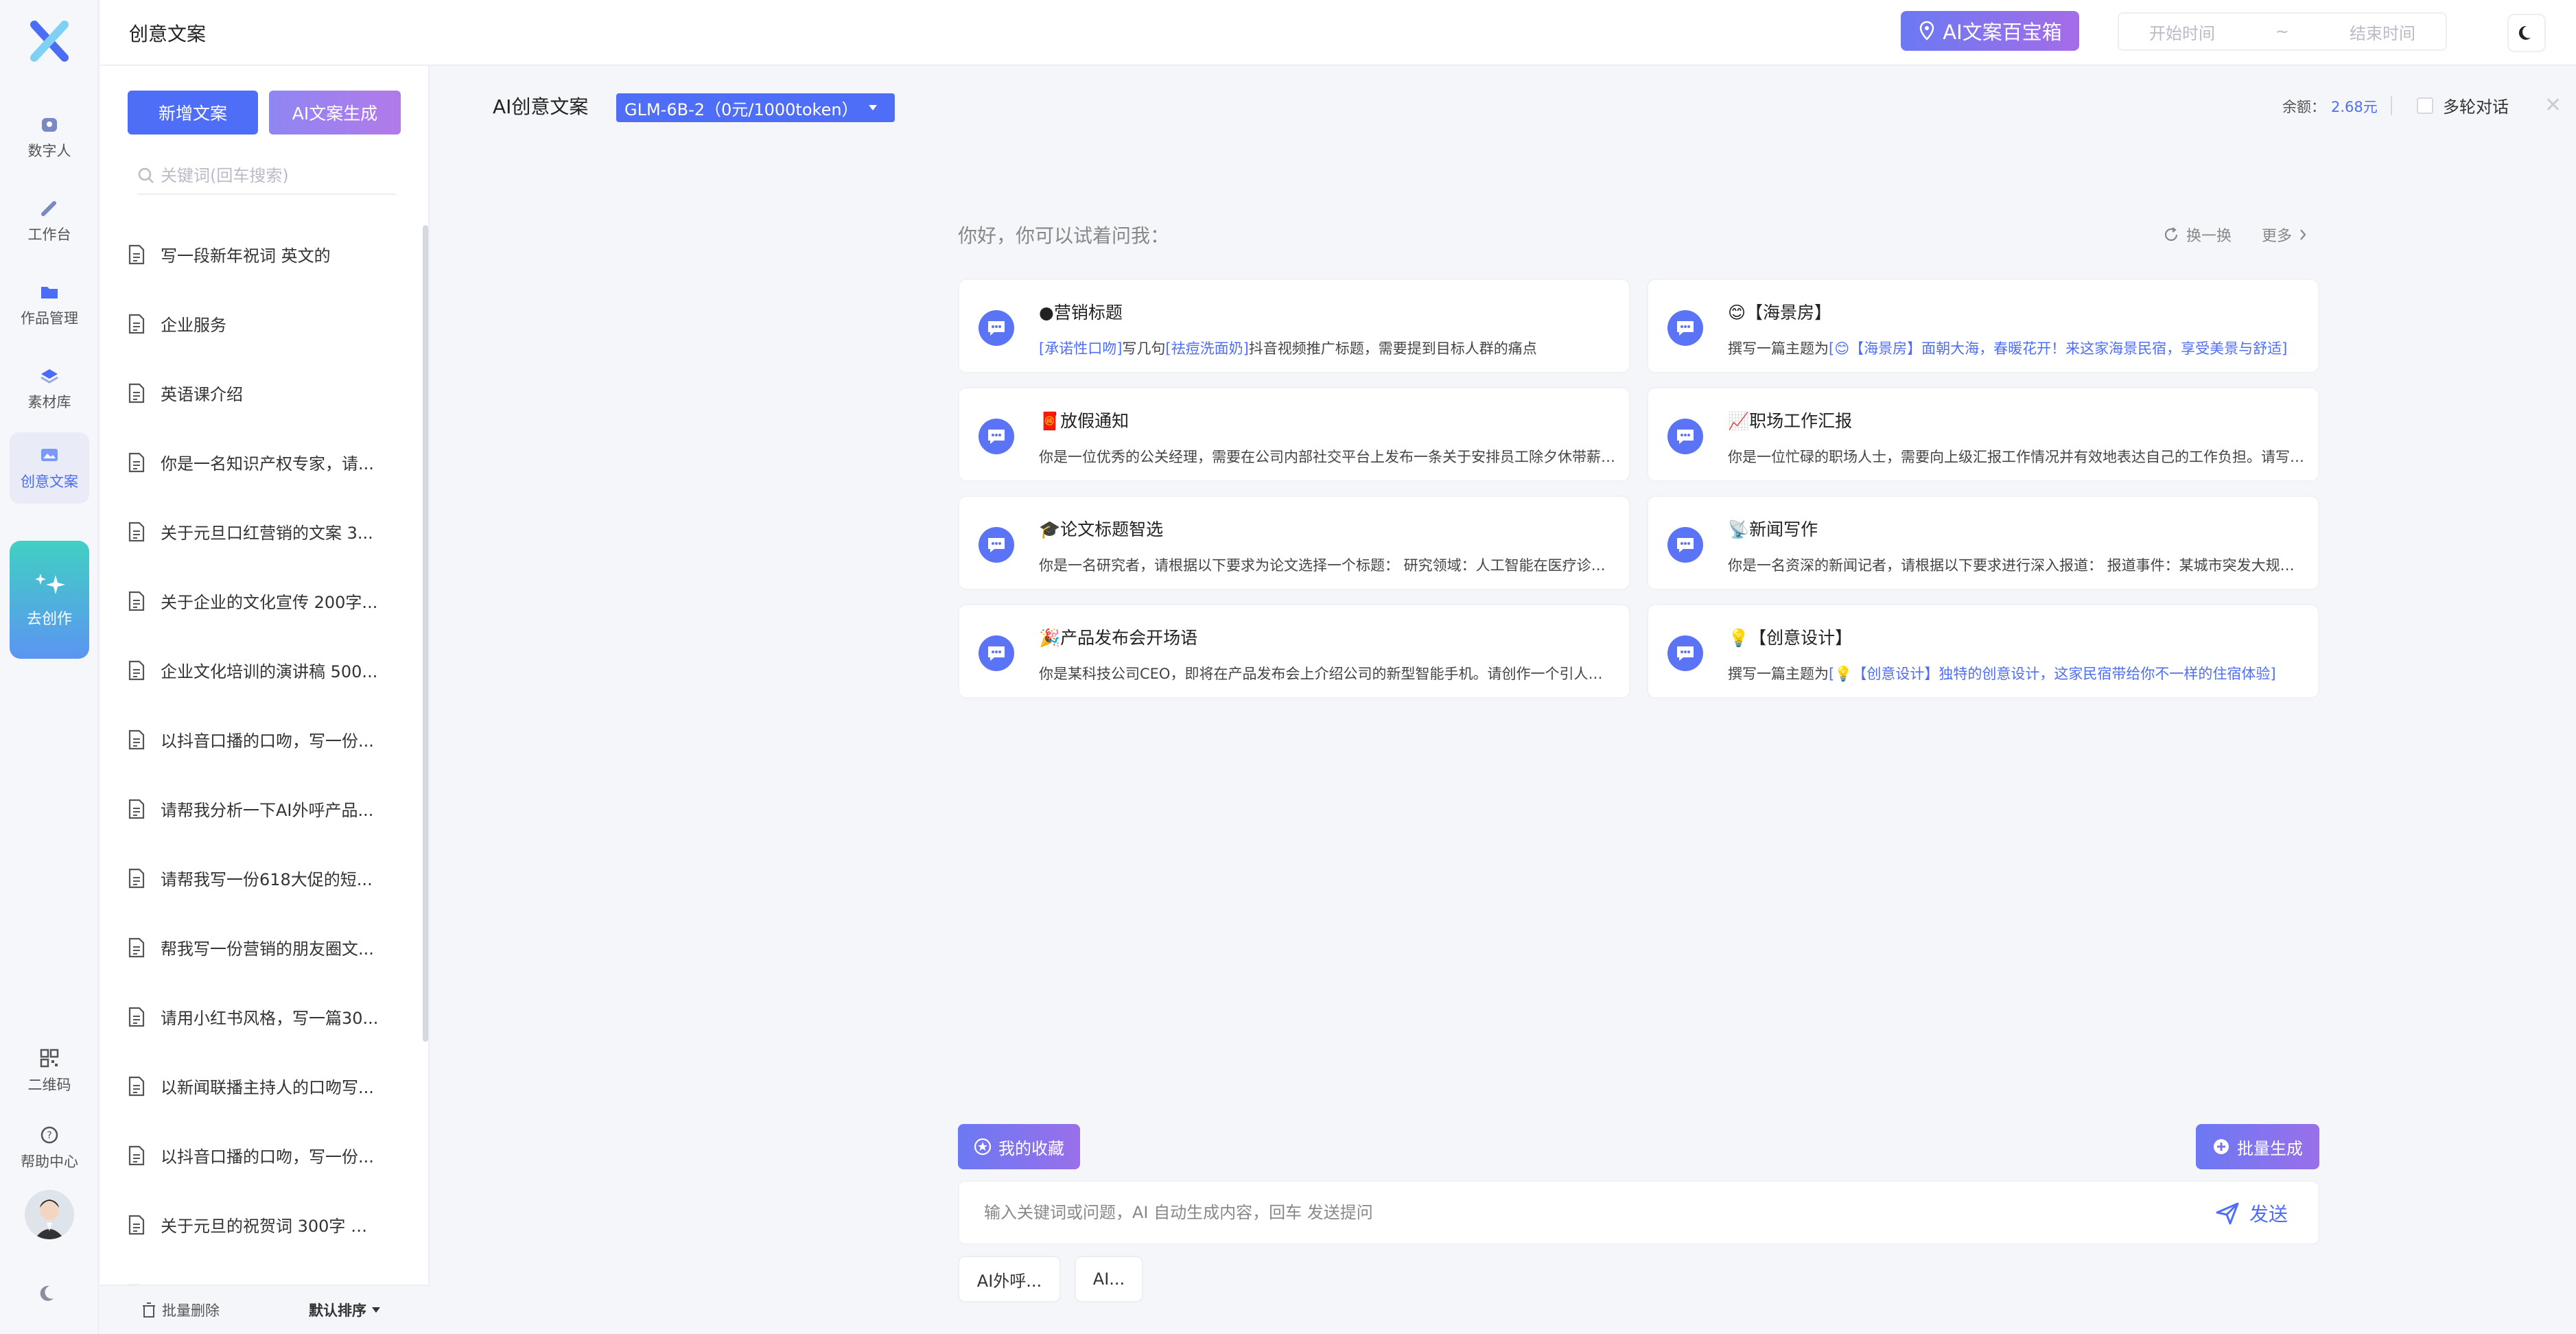 This screenshot has height=1334, width=2576. Describe the element at coordinates (1567, 1212) in the screenshot. I see `prompt-input` at that location.